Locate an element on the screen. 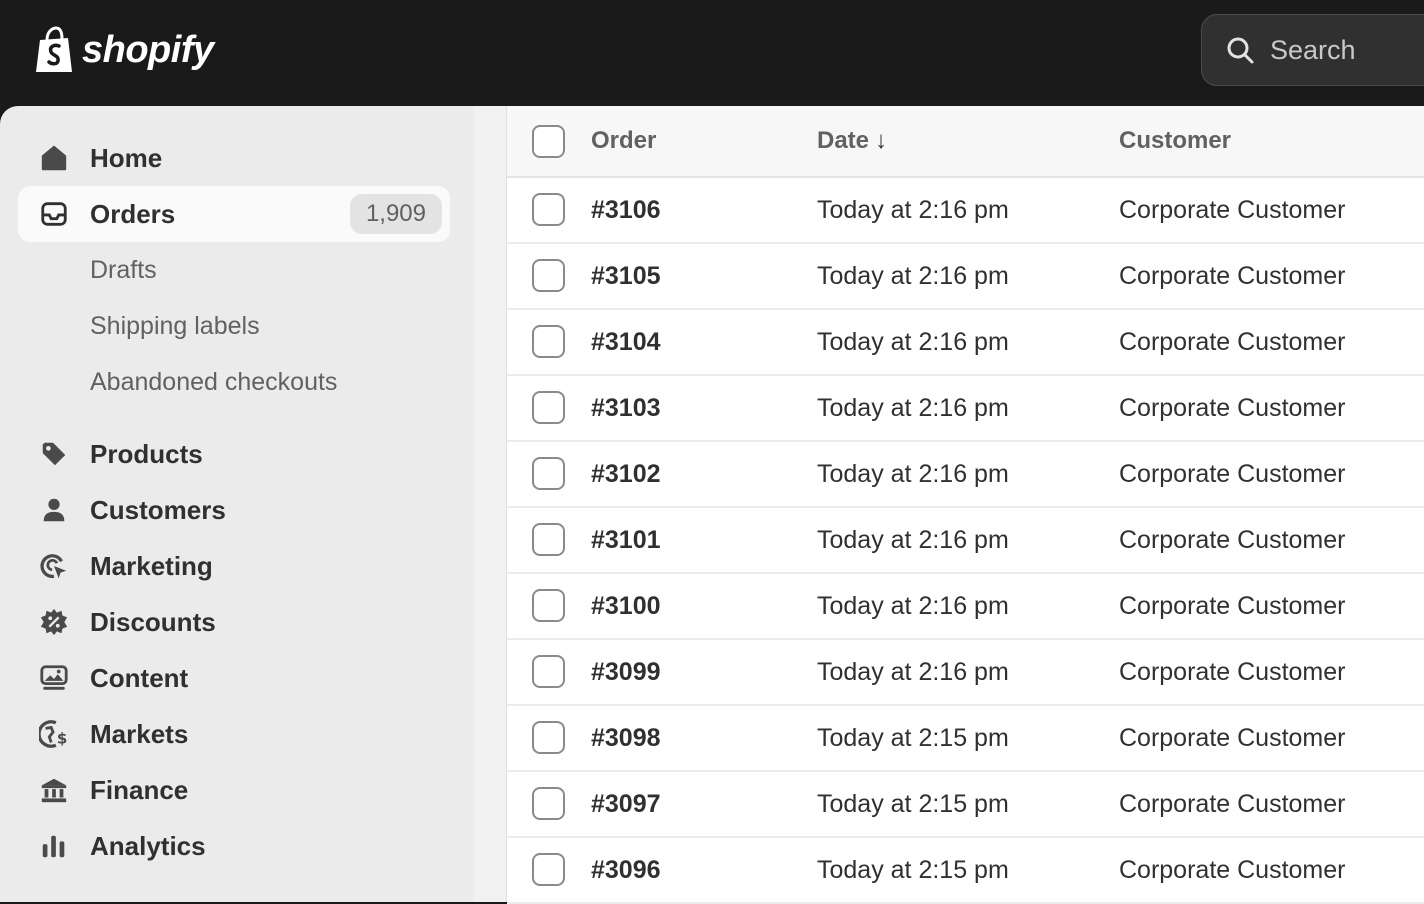 This screenshot has width=1424, height=904. column-header-date: Date ↓ is located at coordinates (852, 141).